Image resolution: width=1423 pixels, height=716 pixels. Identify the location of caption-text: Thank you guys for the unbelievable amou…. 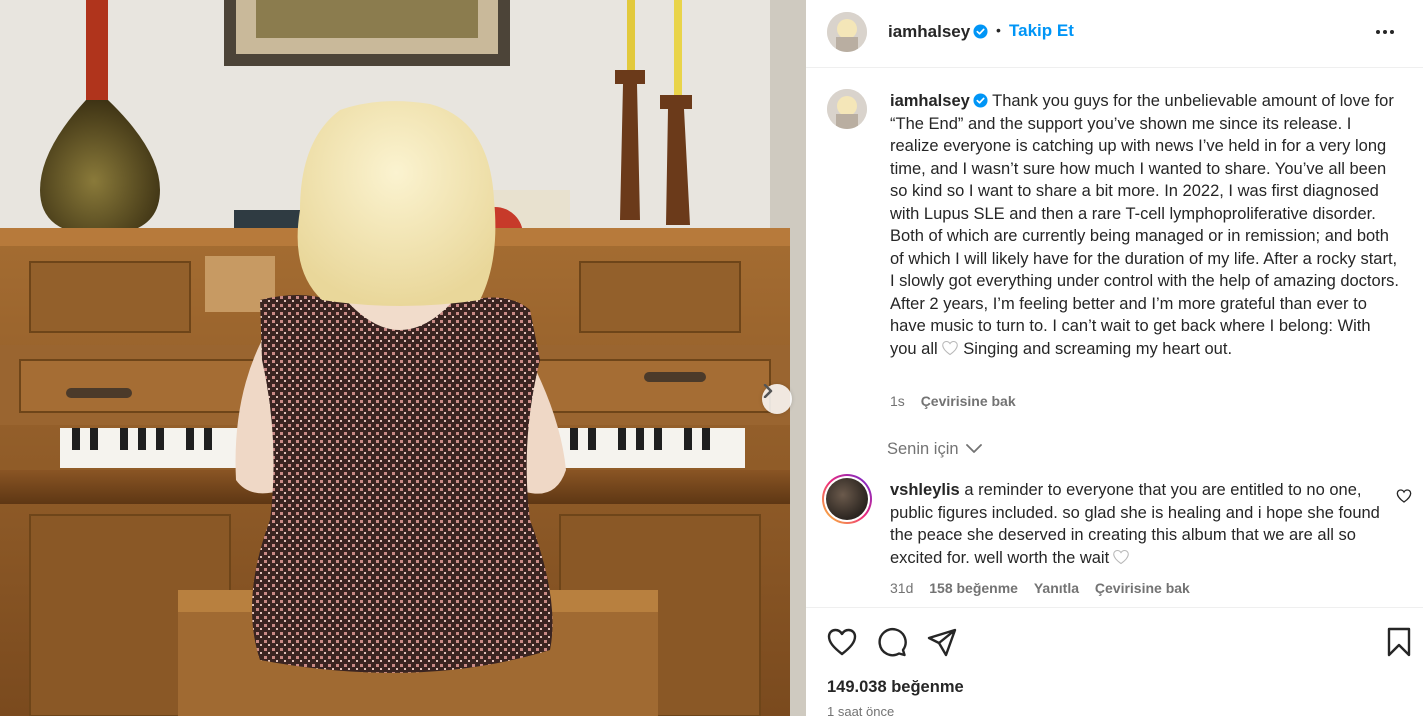
(1145, 225).